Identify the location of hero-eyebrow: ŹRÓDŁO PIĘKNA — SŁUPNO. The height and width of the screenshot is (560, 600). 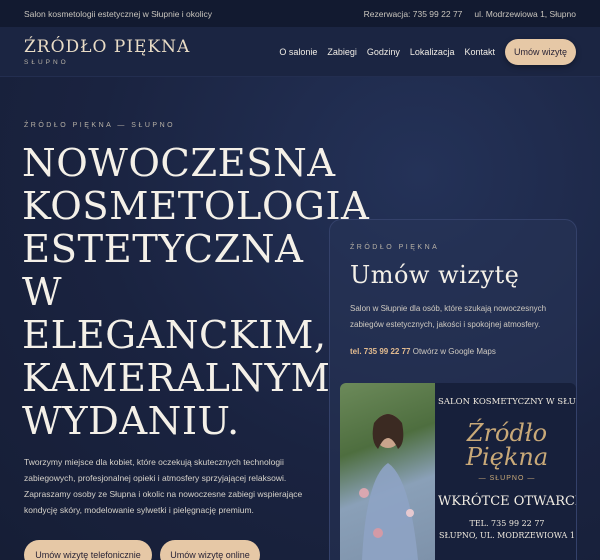
(100, 125).